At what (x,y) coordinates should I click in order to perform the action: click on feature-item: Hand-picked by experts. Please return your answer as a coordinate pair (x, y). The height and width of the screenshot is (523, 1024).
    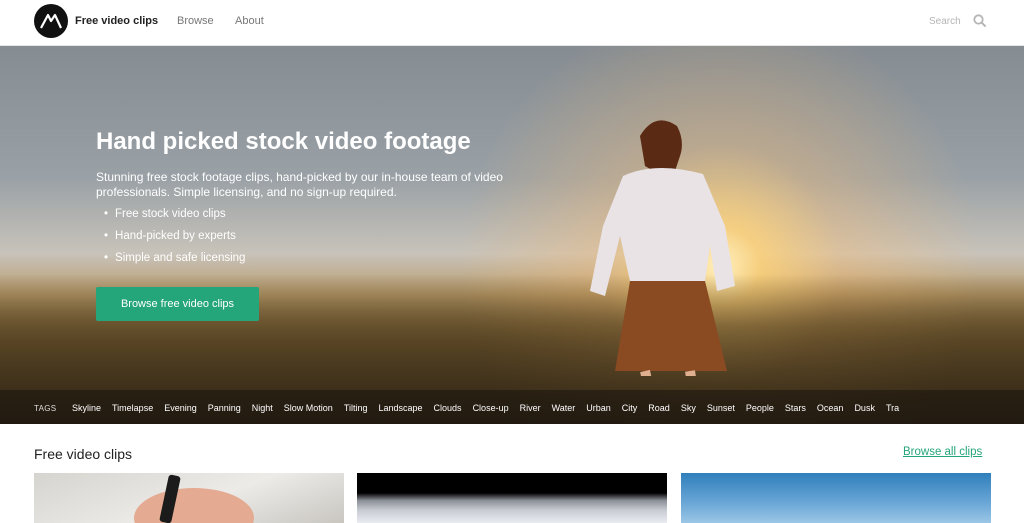
    Looking at the image, I should click on (174, 239).